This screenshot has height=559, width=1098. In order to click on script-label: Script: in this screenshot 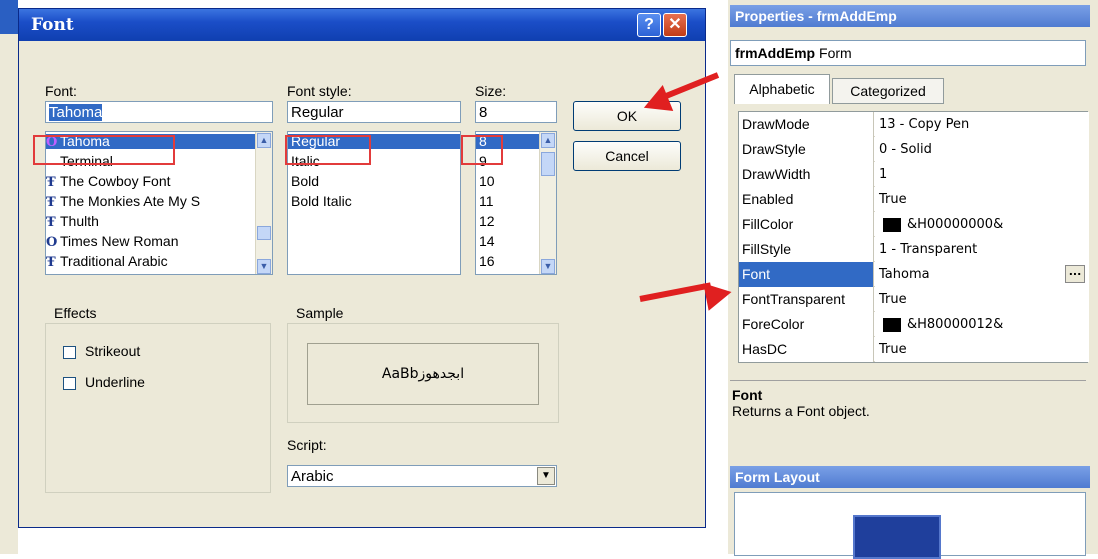, I will do `click(307, 445)`.